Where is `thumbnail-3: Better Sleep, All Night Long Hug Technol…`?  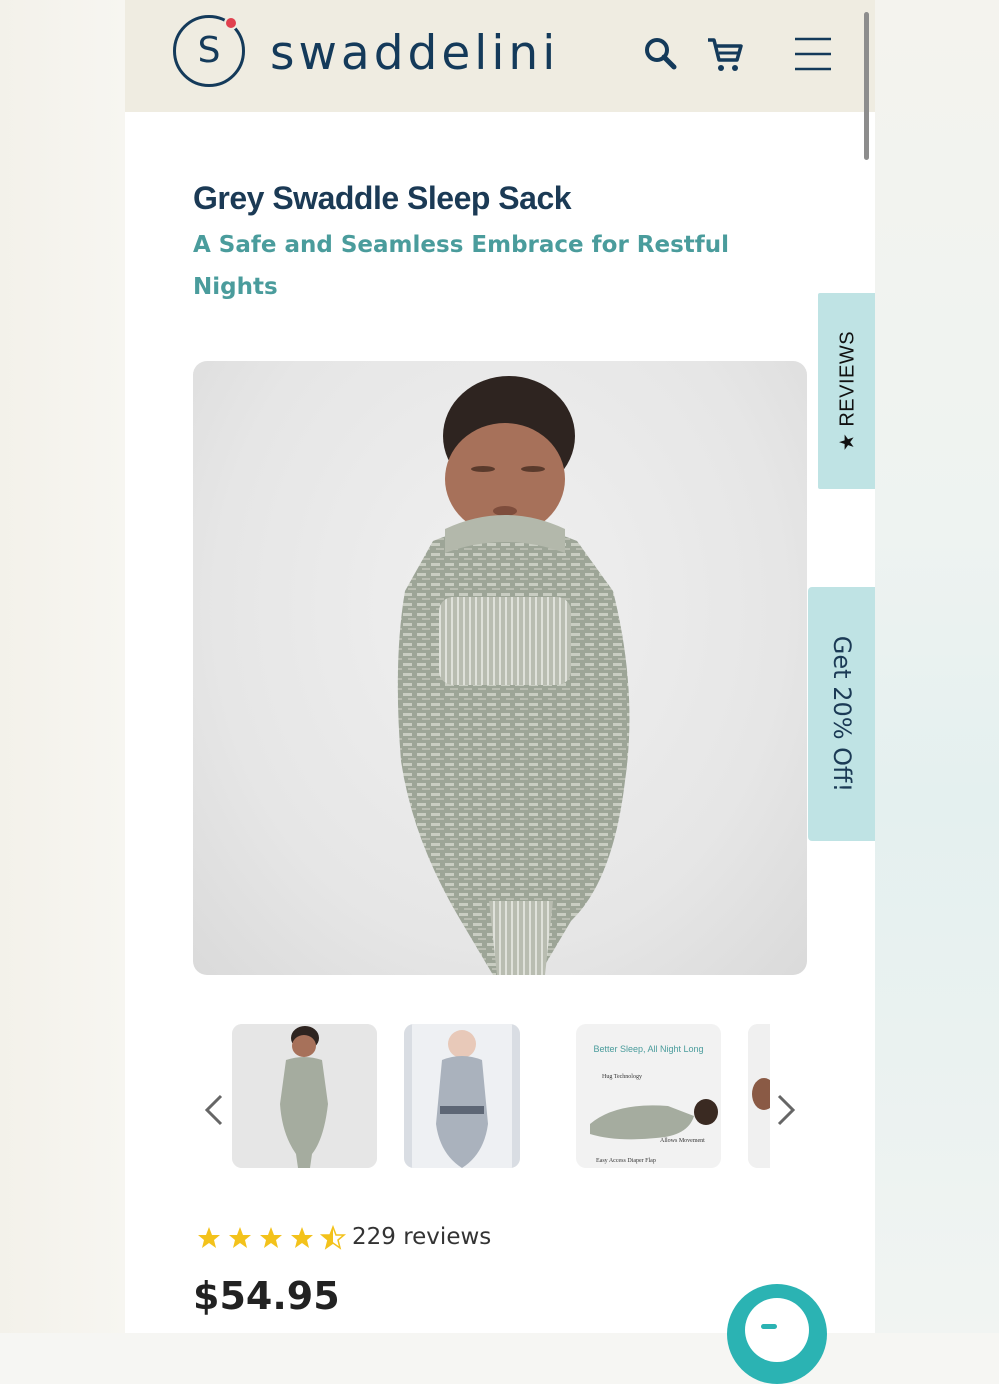
thumbnail-3: Better Sleep, All Night Long Hug Technol… is located at coordinates (648, 1096).